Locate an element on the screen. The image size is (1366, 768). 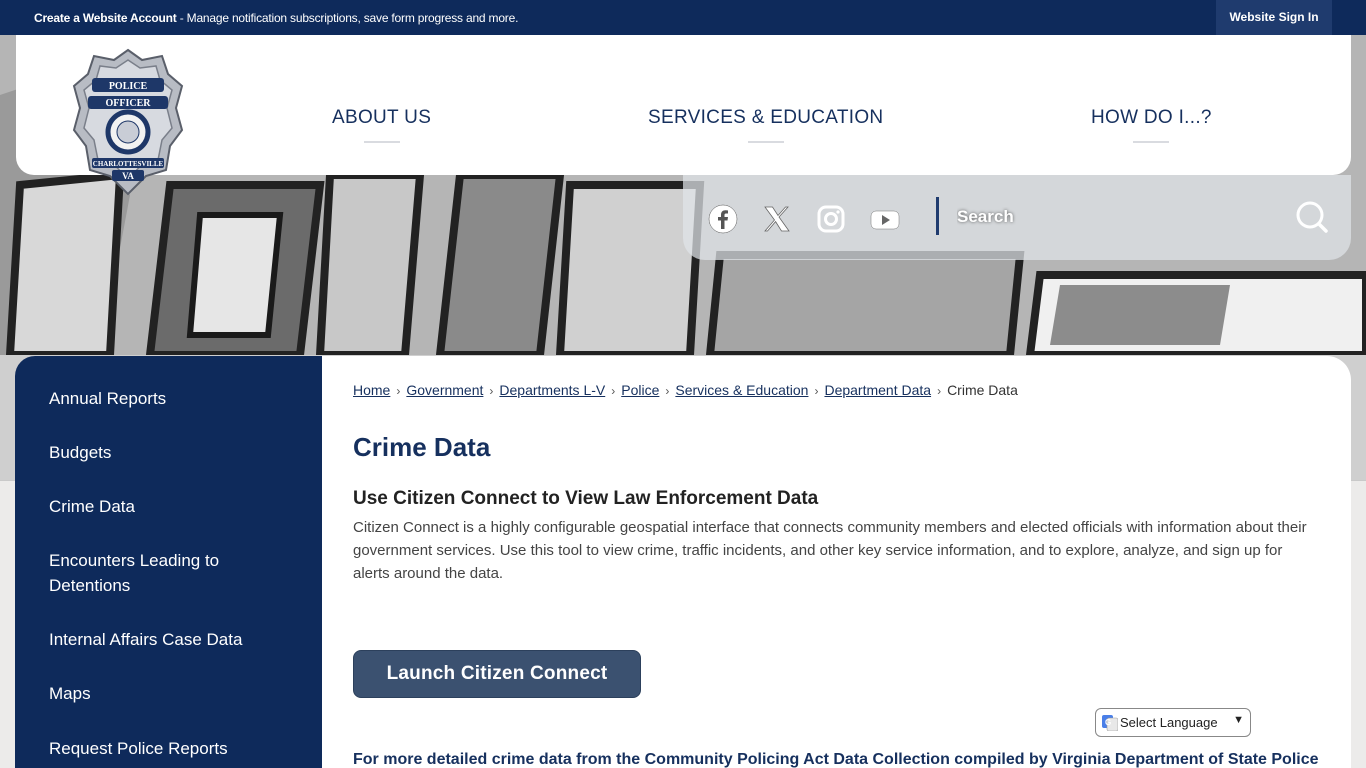
svg-text: OFFICER is located at coordinates (129, 103).